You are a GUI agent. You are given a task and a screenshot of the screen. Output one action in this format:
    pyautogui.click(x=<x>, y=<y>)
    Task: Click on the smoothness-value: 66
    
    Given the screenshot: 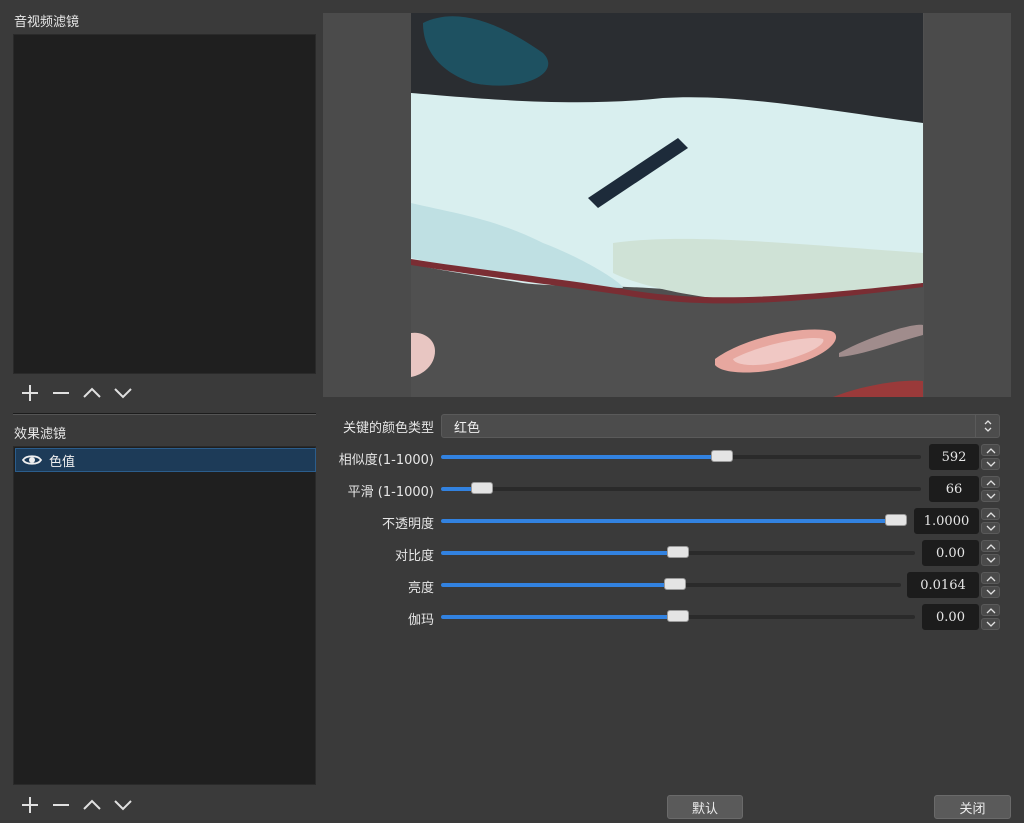 What is the action you would take?
    pyautogui.click(x=954, y=489)
    